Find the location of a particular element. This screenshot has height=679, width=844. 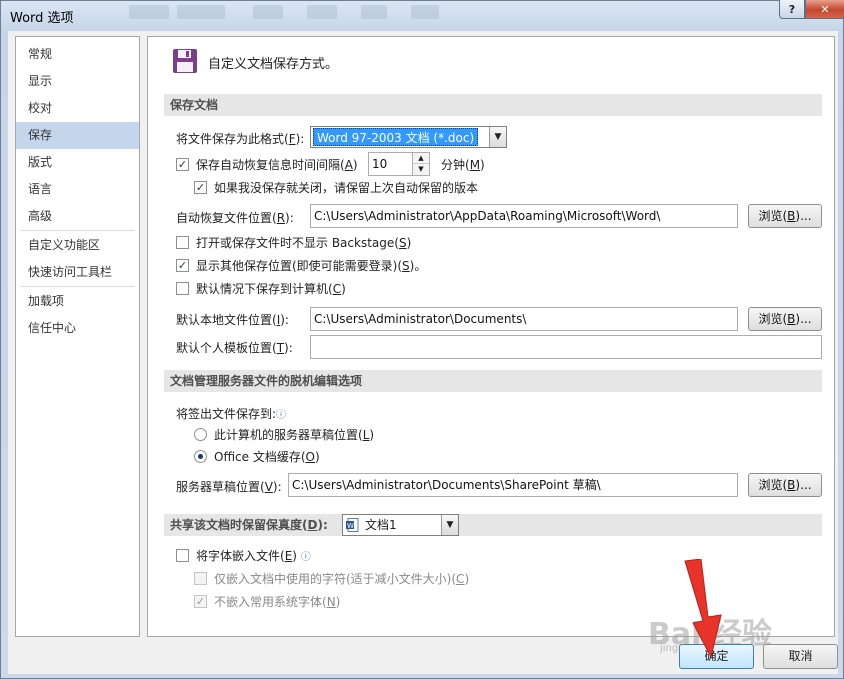

sidebar-item-layout: 版式 is located at coordinates (77, 162).